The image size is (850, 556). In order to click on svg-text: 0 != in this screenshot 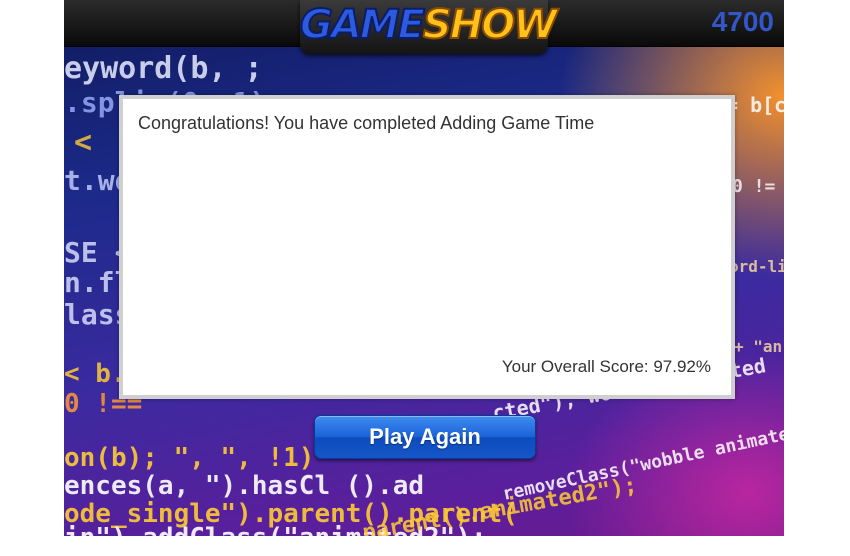, I will do `click(754, 186)`.